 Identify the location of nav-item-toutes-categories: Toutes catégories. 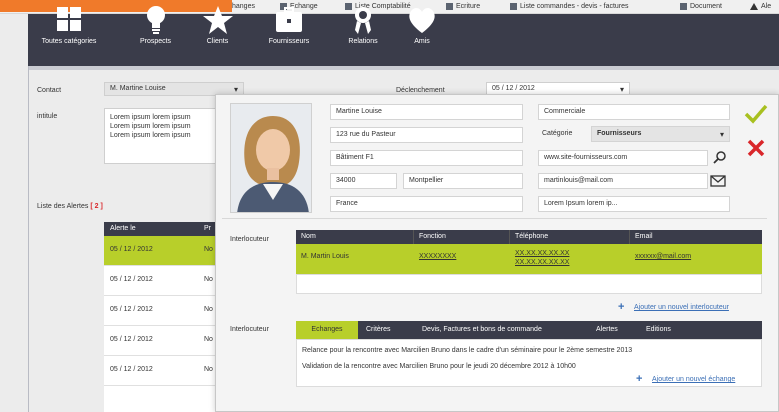
(69, 28).